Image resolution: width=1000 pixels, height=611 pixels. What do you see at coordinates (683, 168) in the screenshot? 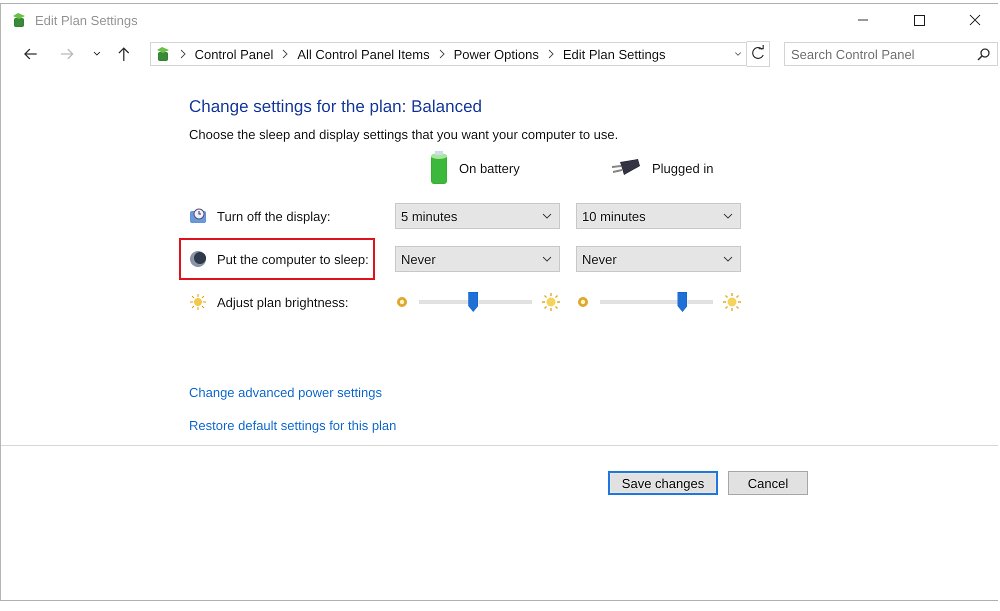
I see `column-label: Plugged in` at bounding box center [683, 168].